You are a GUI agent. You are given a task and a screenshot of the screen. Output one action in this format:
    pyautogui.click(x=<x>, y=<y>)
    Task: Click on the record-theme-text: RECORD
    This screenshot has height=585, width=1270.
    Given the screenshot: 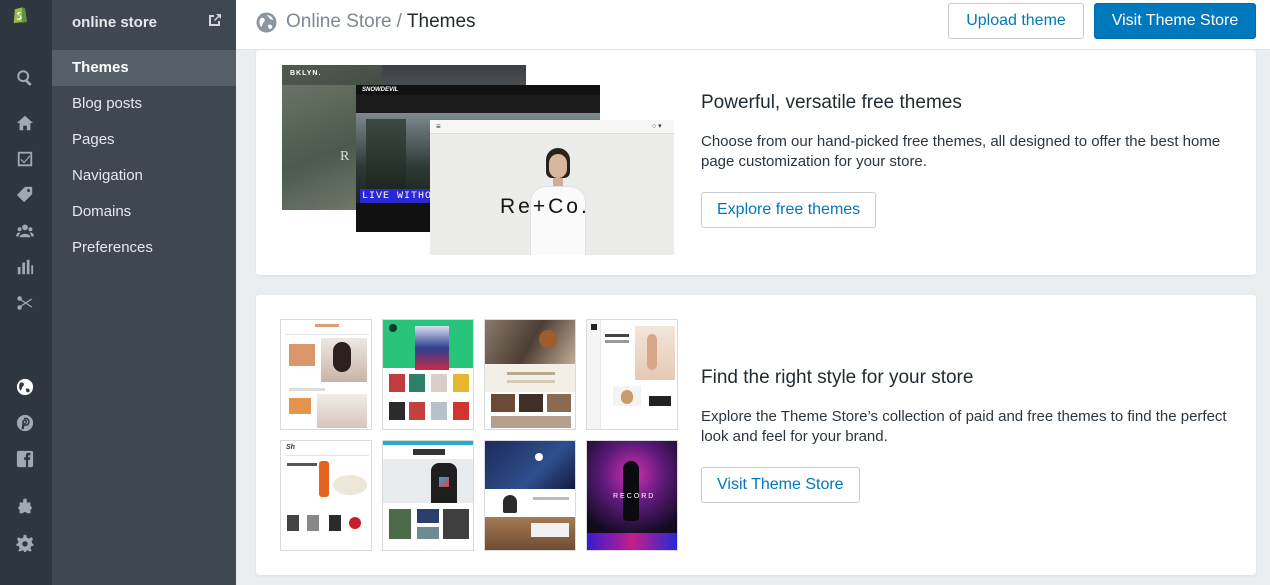 What is the action you would take?
    pyautogui.click(x=634, y=496)
    